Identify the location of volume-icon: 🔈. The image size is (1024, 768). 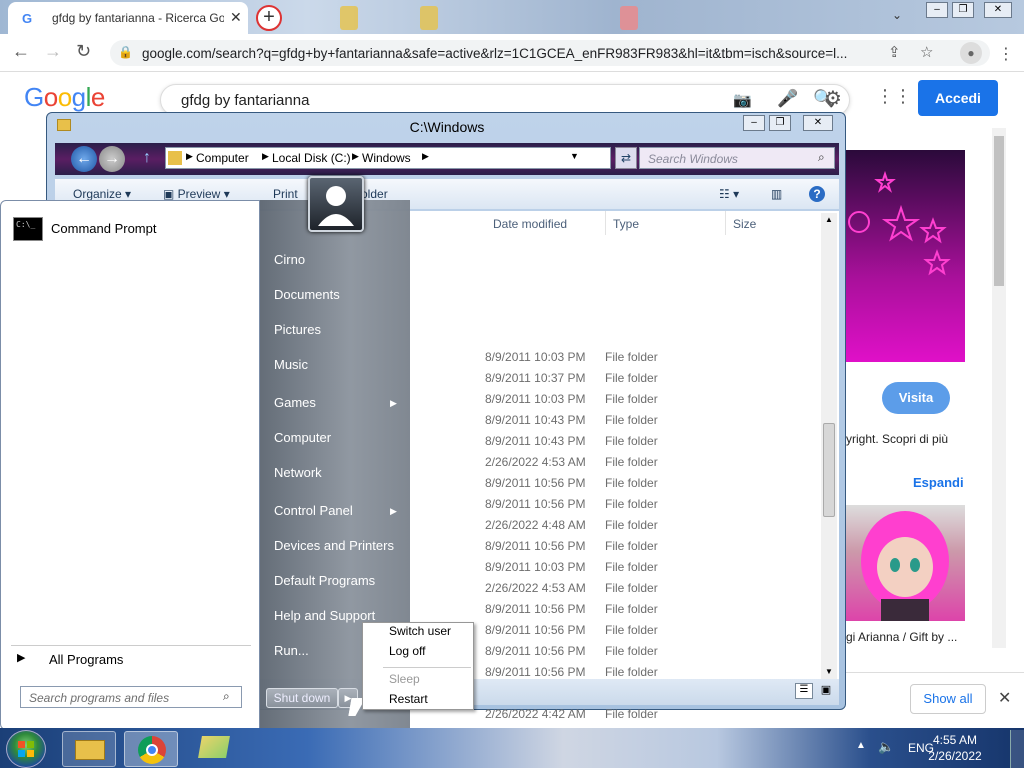
(886, 747).